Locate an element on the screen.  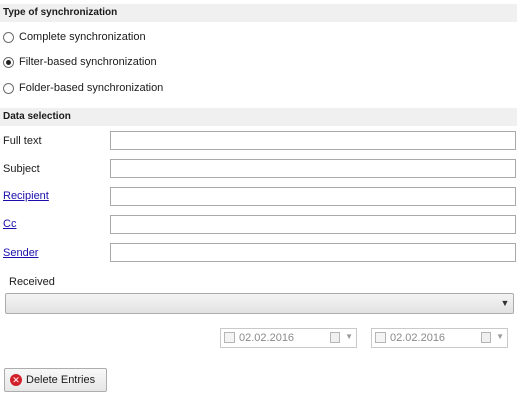
recipient-input is located at coordinates (313, 196).